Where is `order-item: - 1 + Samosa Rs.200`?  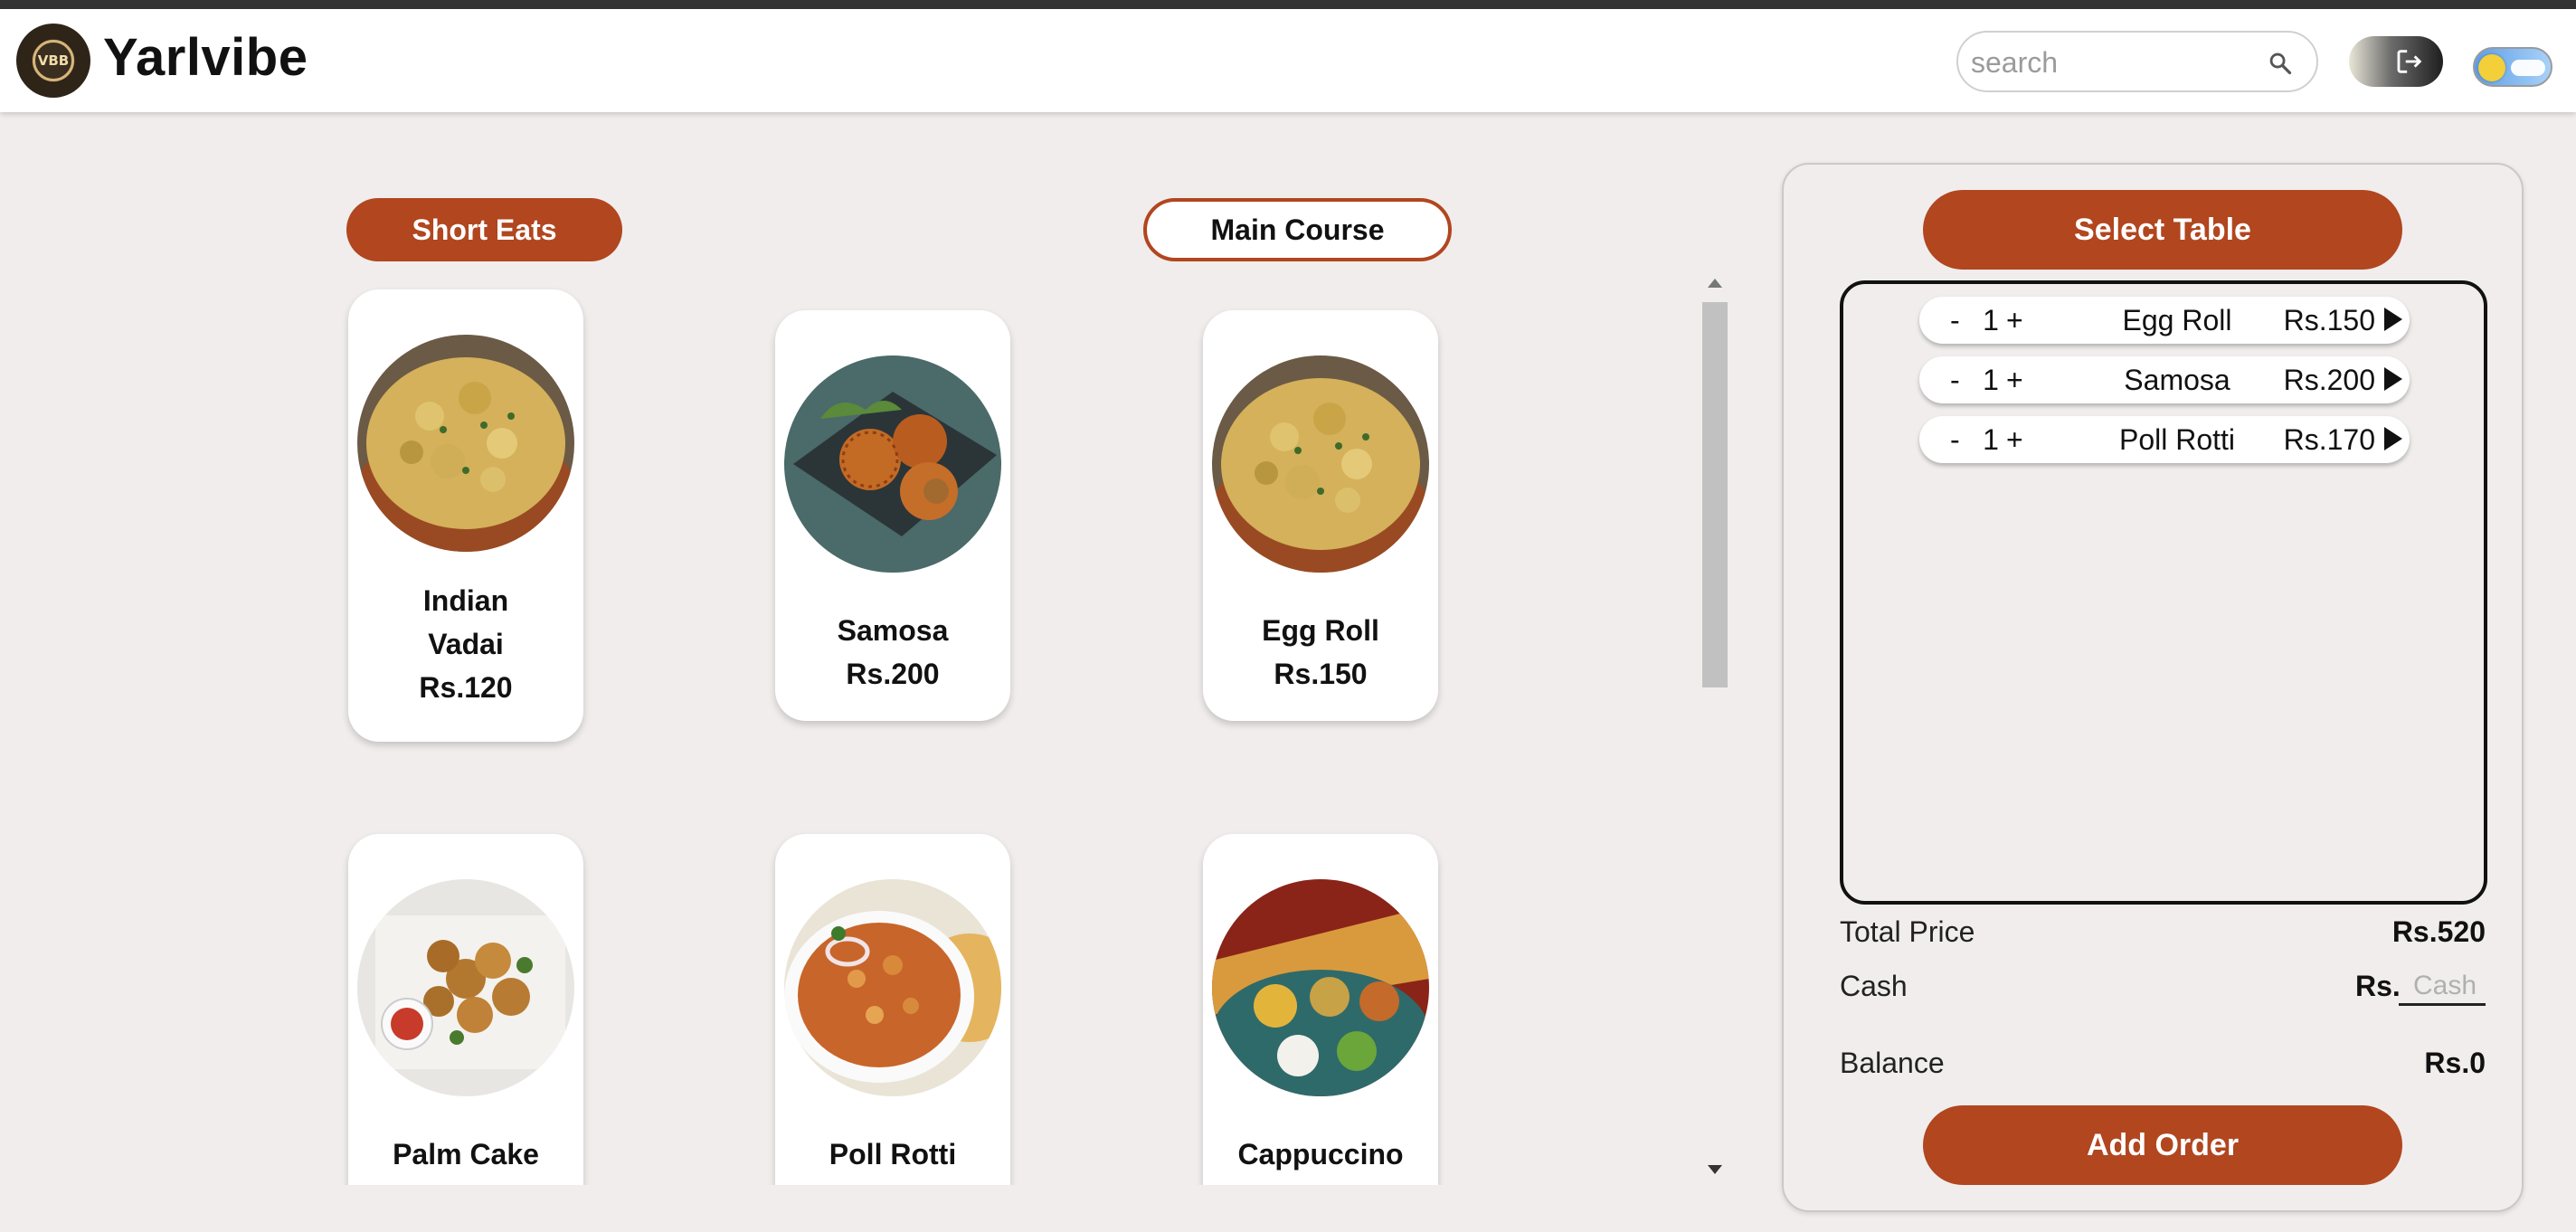
order-item: - 1 + Samosa Rs.200 is located at coordinates (2164, 380).